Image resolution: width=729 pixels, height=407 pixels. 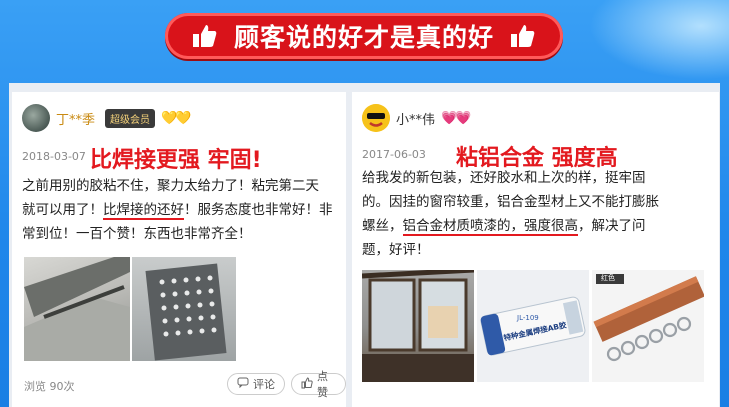 I want to click on vip-badge: 超级会员, so click(x=130, y=118).